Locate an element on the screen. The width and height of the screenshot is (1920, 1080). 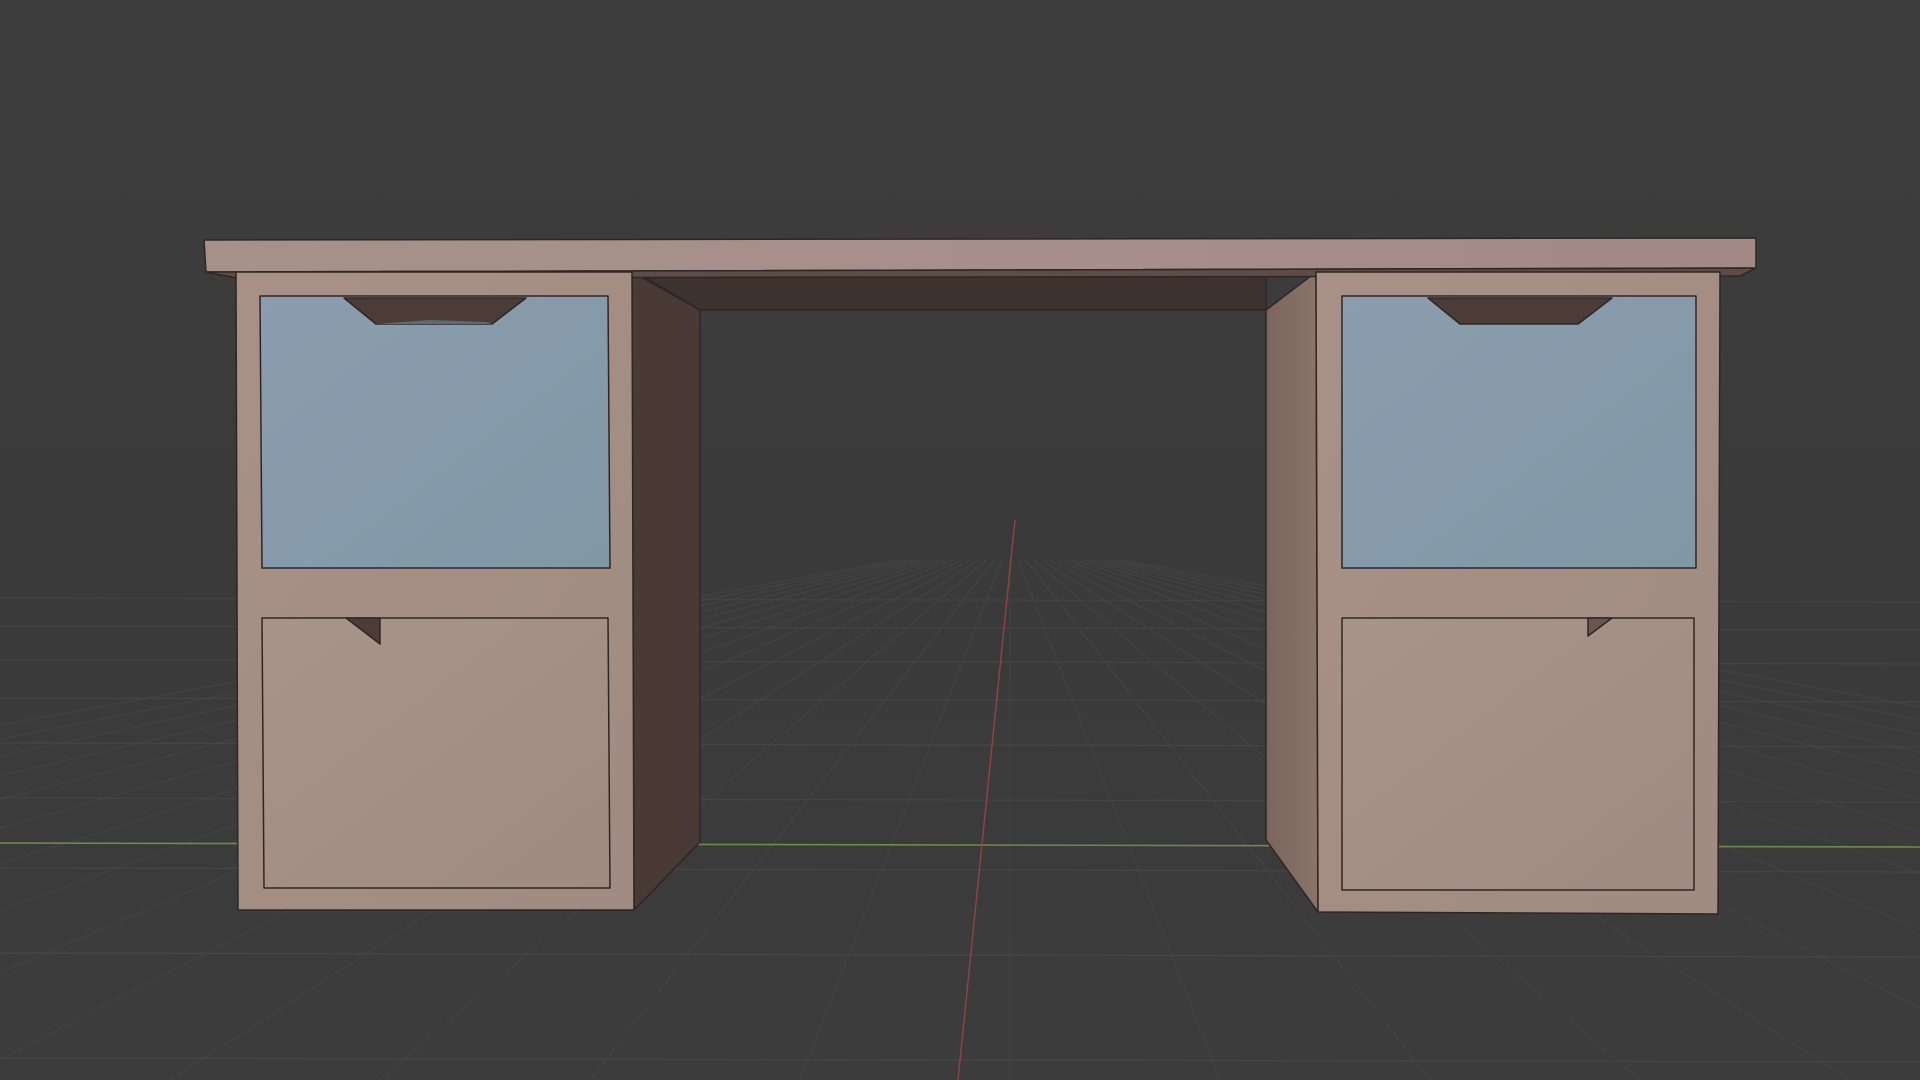
left-cabinet-side is located at coordinates (666, 591).